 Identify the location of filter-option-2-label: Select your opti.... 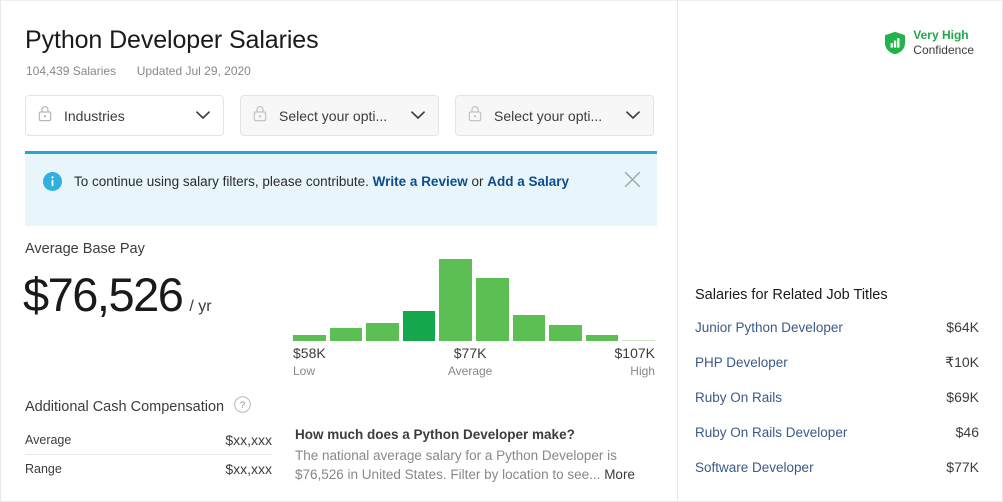
(333, 115).